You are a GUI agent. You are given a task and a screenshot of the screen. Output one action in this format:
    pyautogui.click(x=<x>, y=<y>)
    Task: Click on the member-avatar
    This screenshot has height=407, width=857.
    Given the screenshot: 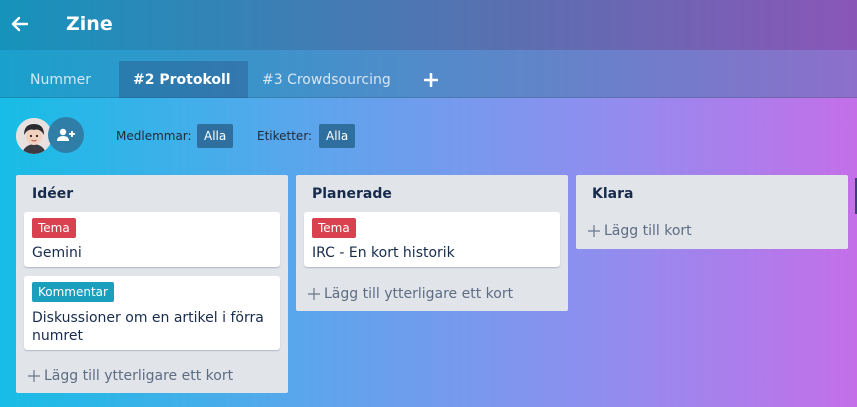 What is the action you would take?
    pyautogui.click(x=34, y=136)
    